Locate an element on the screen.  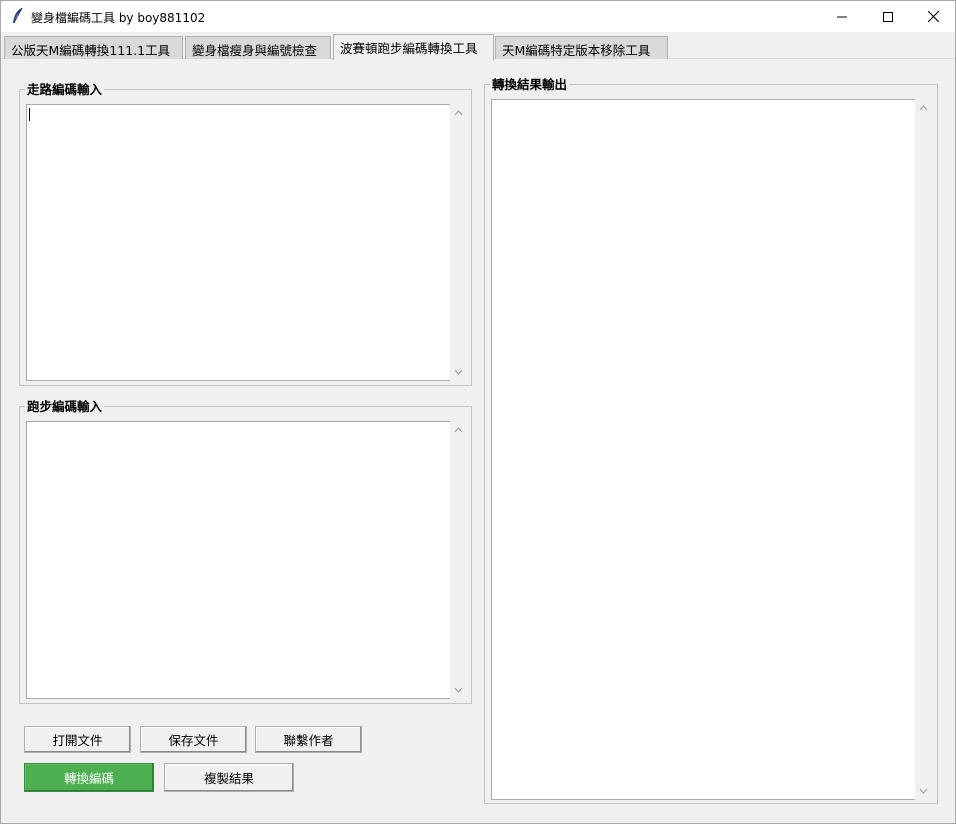
contact-author-button: 聯繫作者 is located at coordinates (308, 739).